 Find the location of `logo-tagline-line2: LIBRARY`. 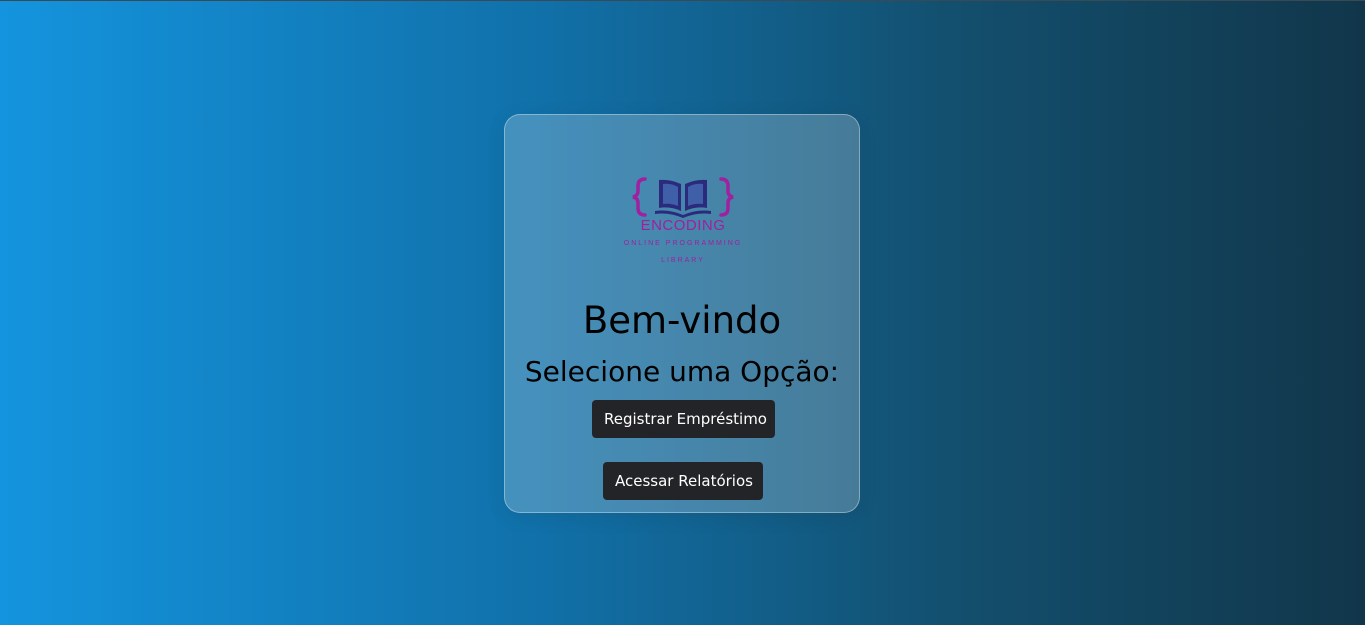

logo-tagline-line2: LIBRARY is located at coordinates (683, 260).